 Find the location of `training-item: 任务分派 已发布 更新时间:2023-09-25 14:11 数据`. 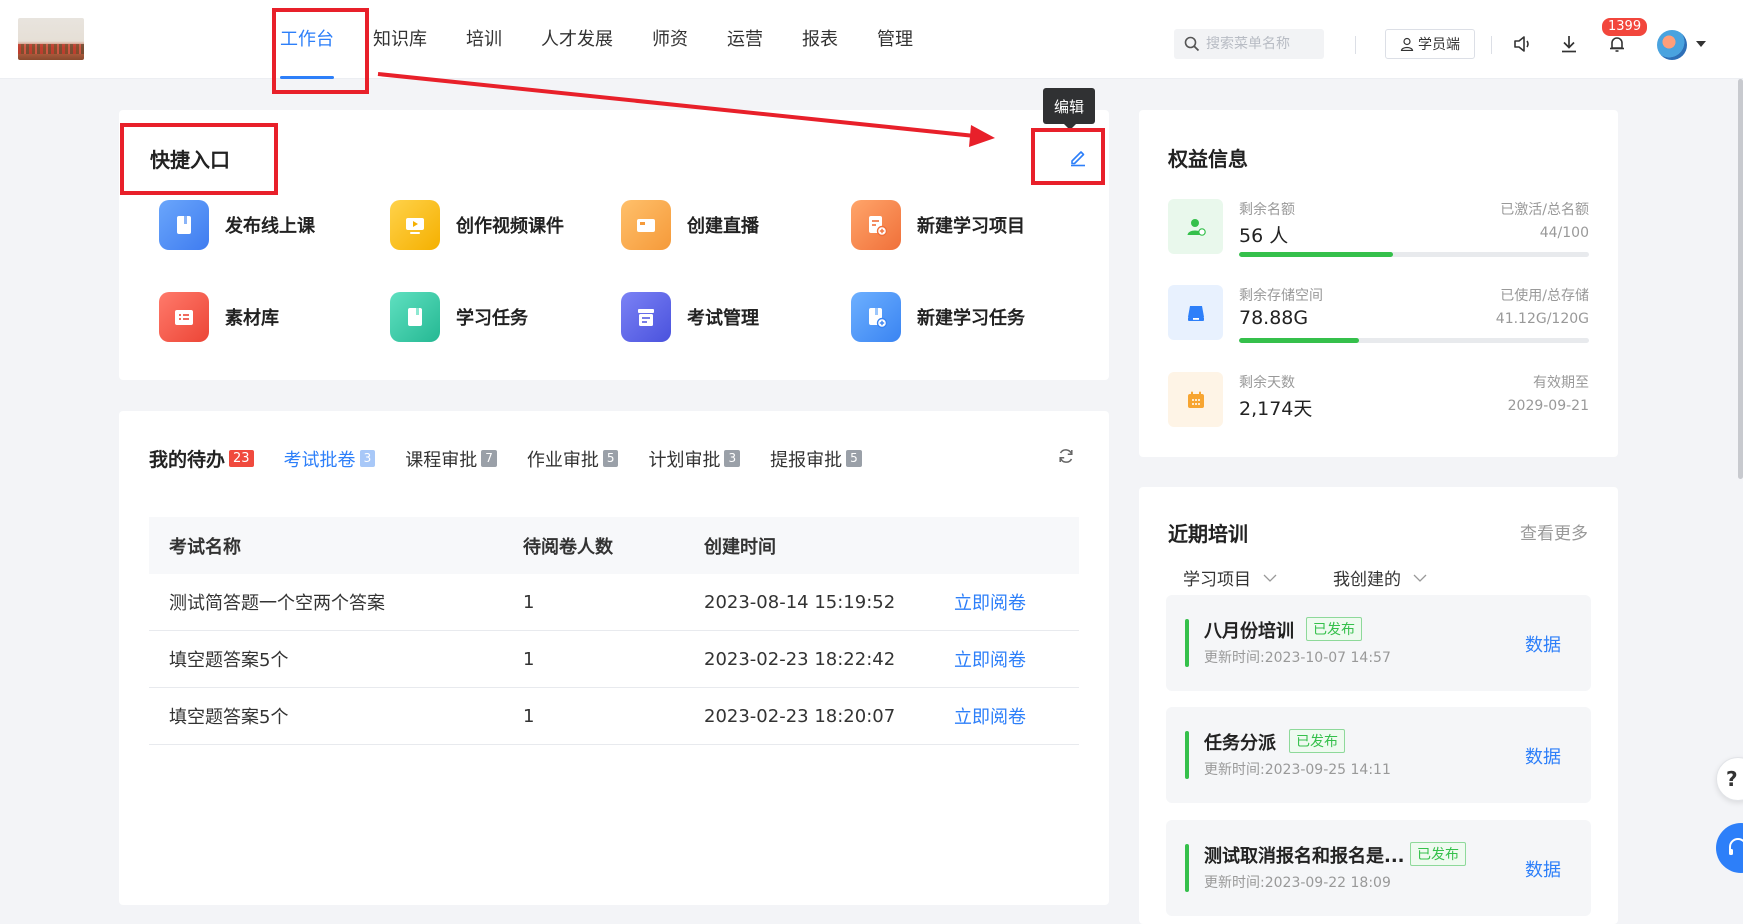

training-item: 任务分派 已发布 更新时间:2023-09-25 14:11 数据 is located at coordinates (1378, 755).